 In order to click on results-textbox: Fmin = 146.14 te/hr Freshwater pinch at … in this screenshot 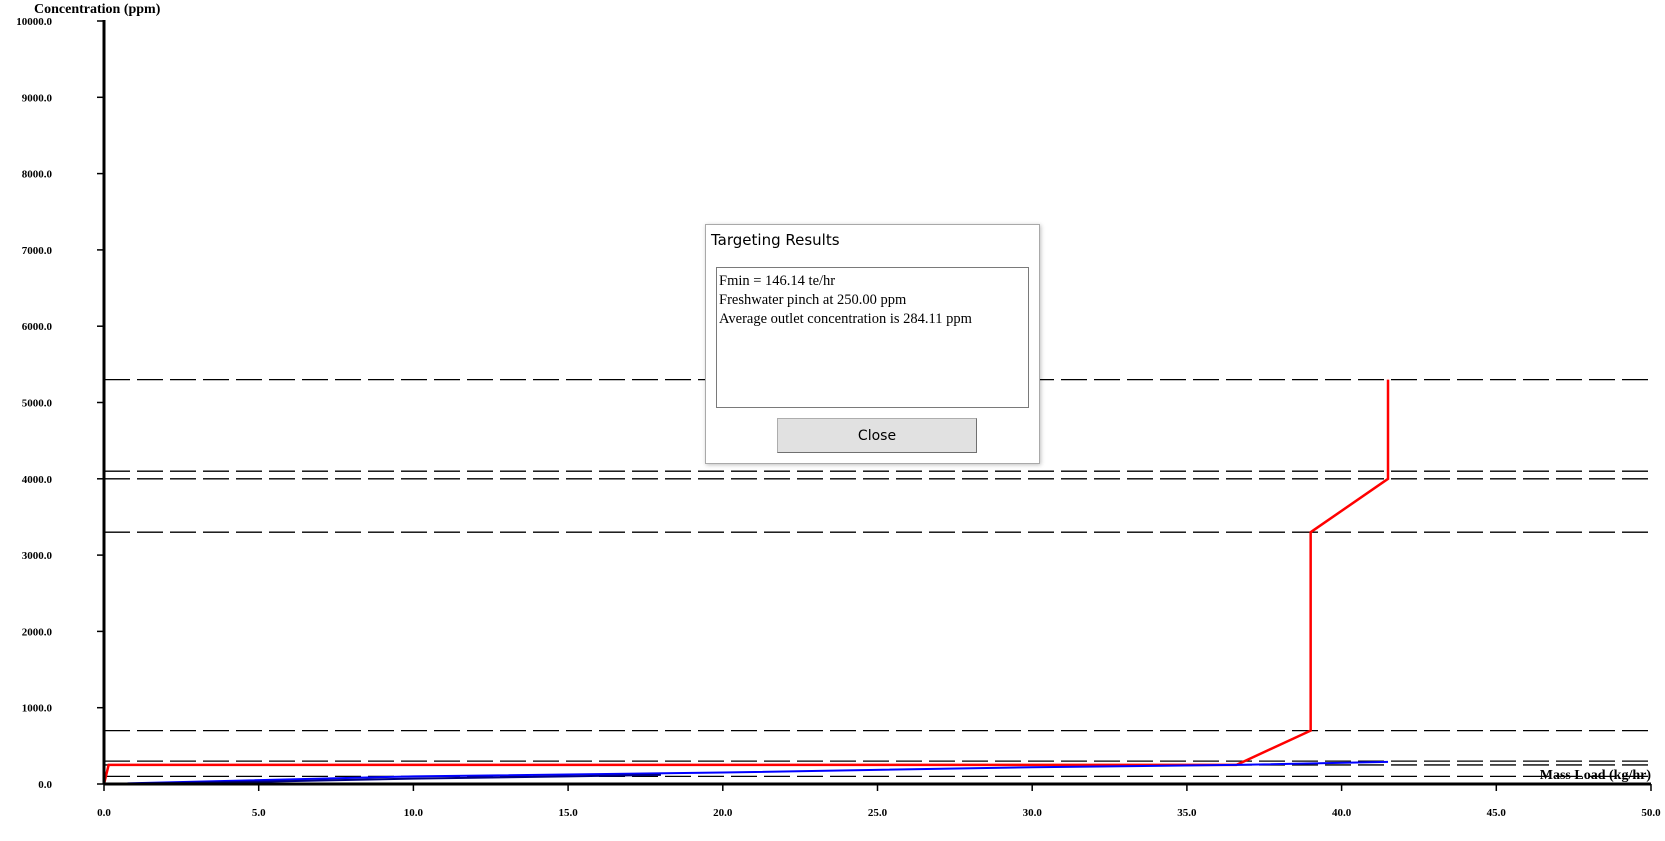, I will do `click(872, 337)`.